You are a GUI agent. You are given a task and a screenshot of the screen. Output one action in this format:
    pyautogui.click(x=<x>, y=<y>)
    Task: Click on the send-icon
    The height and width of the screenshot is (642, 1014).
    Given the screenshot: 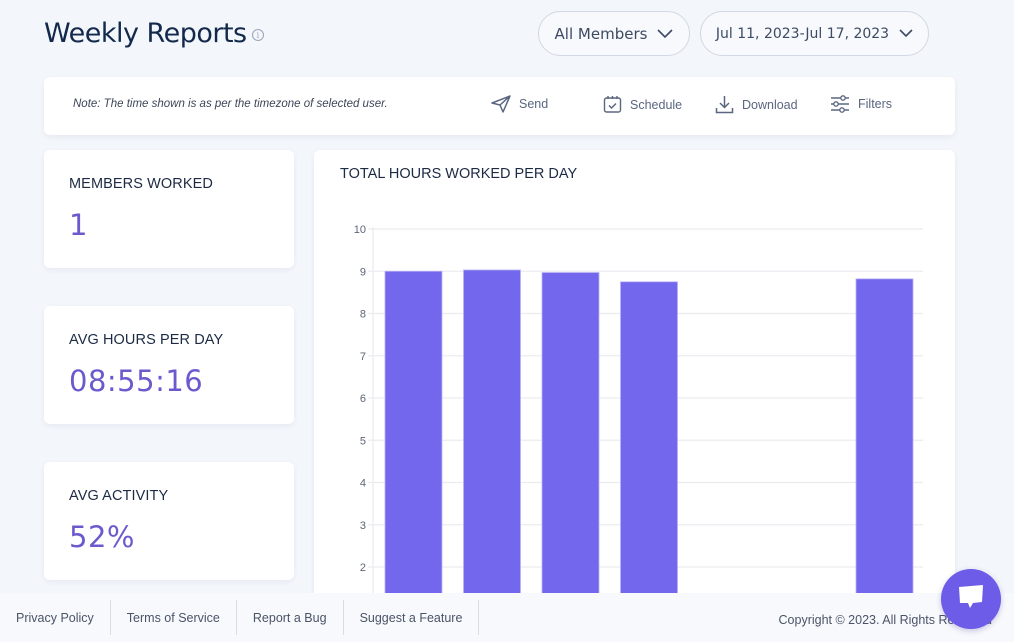 What is the action you would take?
    pyautogui.click(x=501, y=104)
    